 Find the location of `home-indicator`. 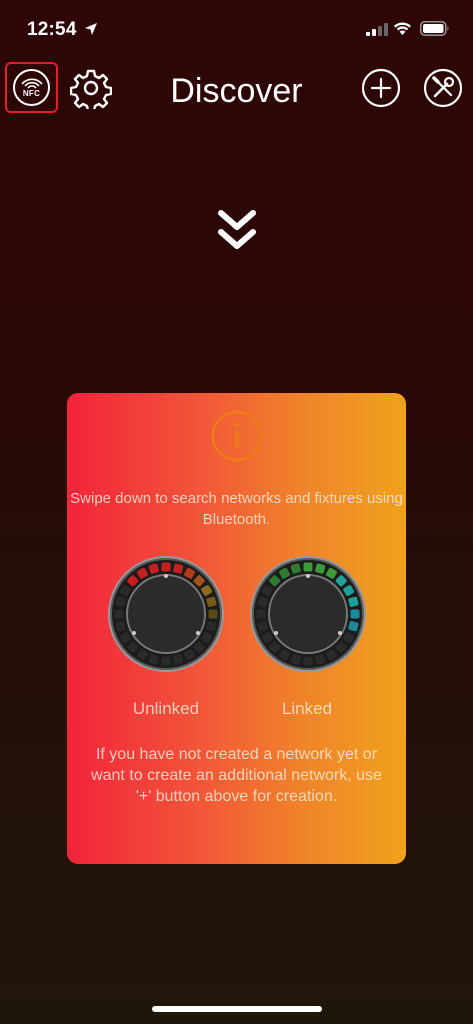

home-indicator is located at coordinates (237, 1009).